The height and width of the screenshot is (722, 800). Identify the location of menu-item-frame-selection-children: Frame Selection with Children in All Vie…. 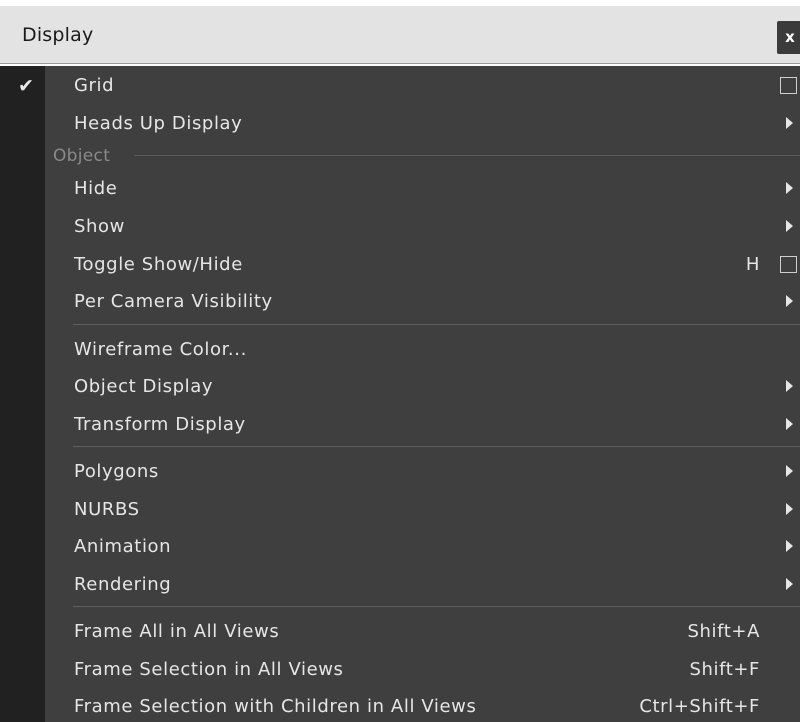
(422, 705).